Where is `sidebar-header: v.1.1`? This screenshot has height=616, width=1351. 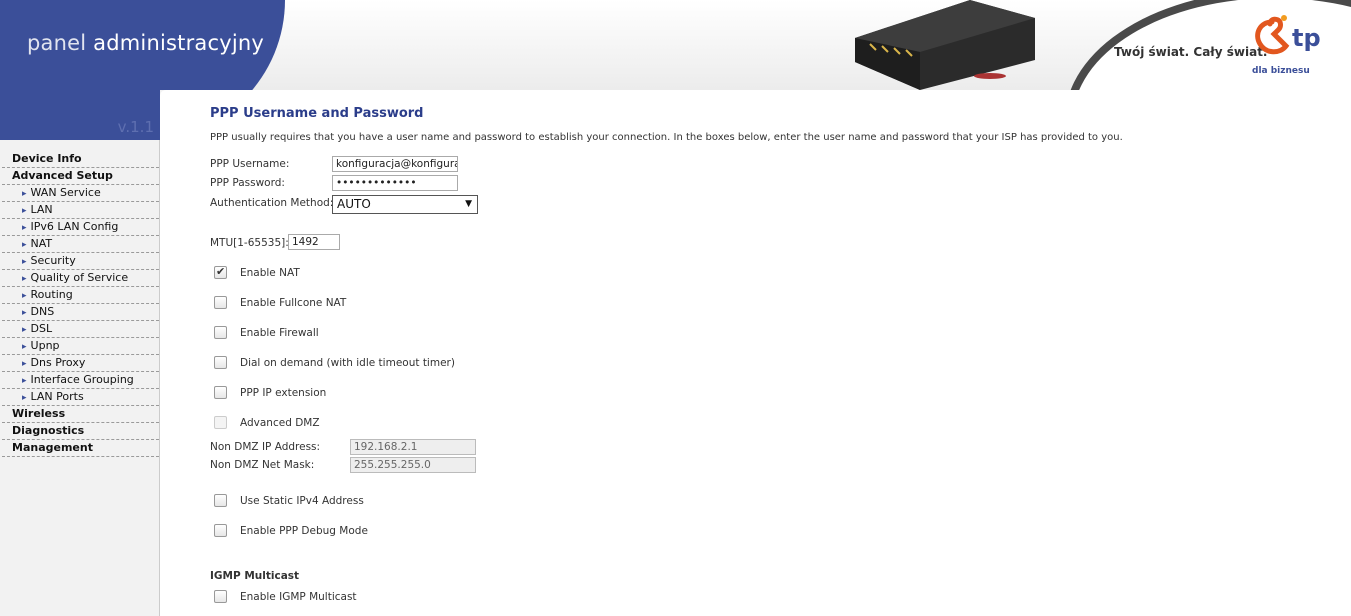 sidebar-header: v.1.1 is located at coordinates (80, 115).